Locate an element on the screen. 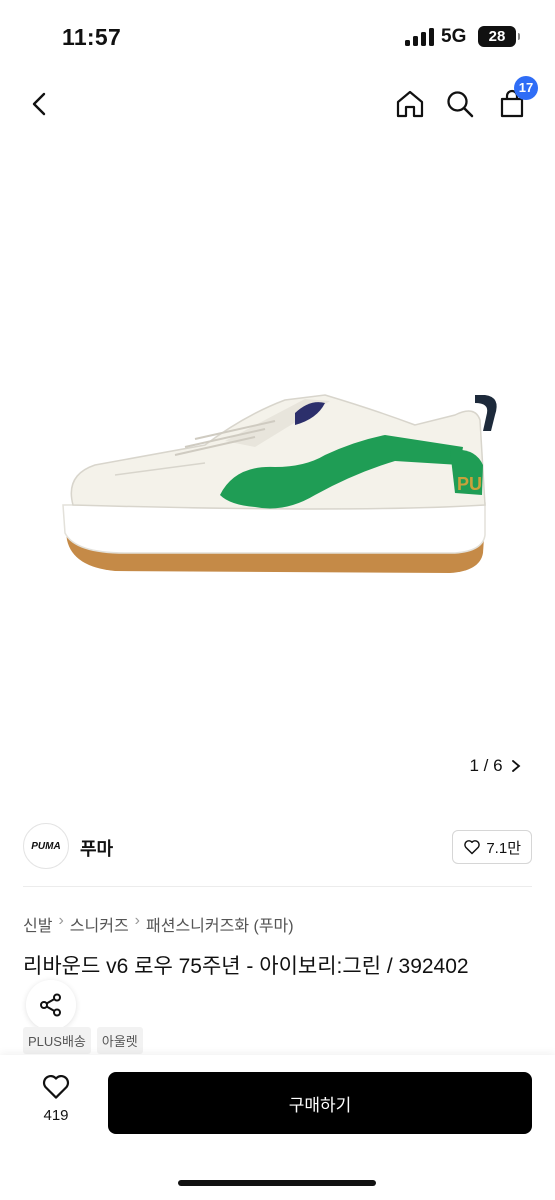 This screenshot has height=1200, width=555. search-button is located at coordinates (460, 104).